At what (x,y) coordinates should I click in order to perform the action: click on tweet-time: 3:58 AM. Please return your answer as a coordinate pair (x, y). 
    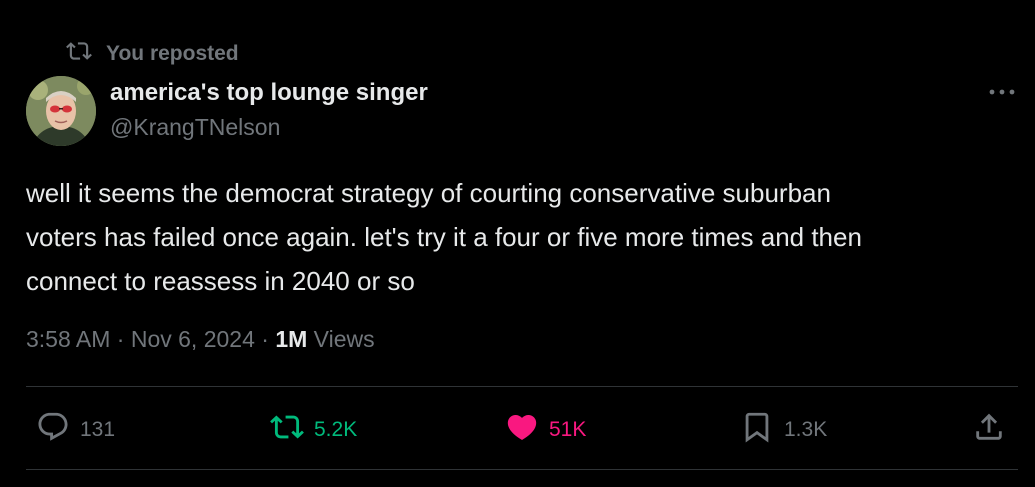
    Looking at the image, I should click on (68, 339).